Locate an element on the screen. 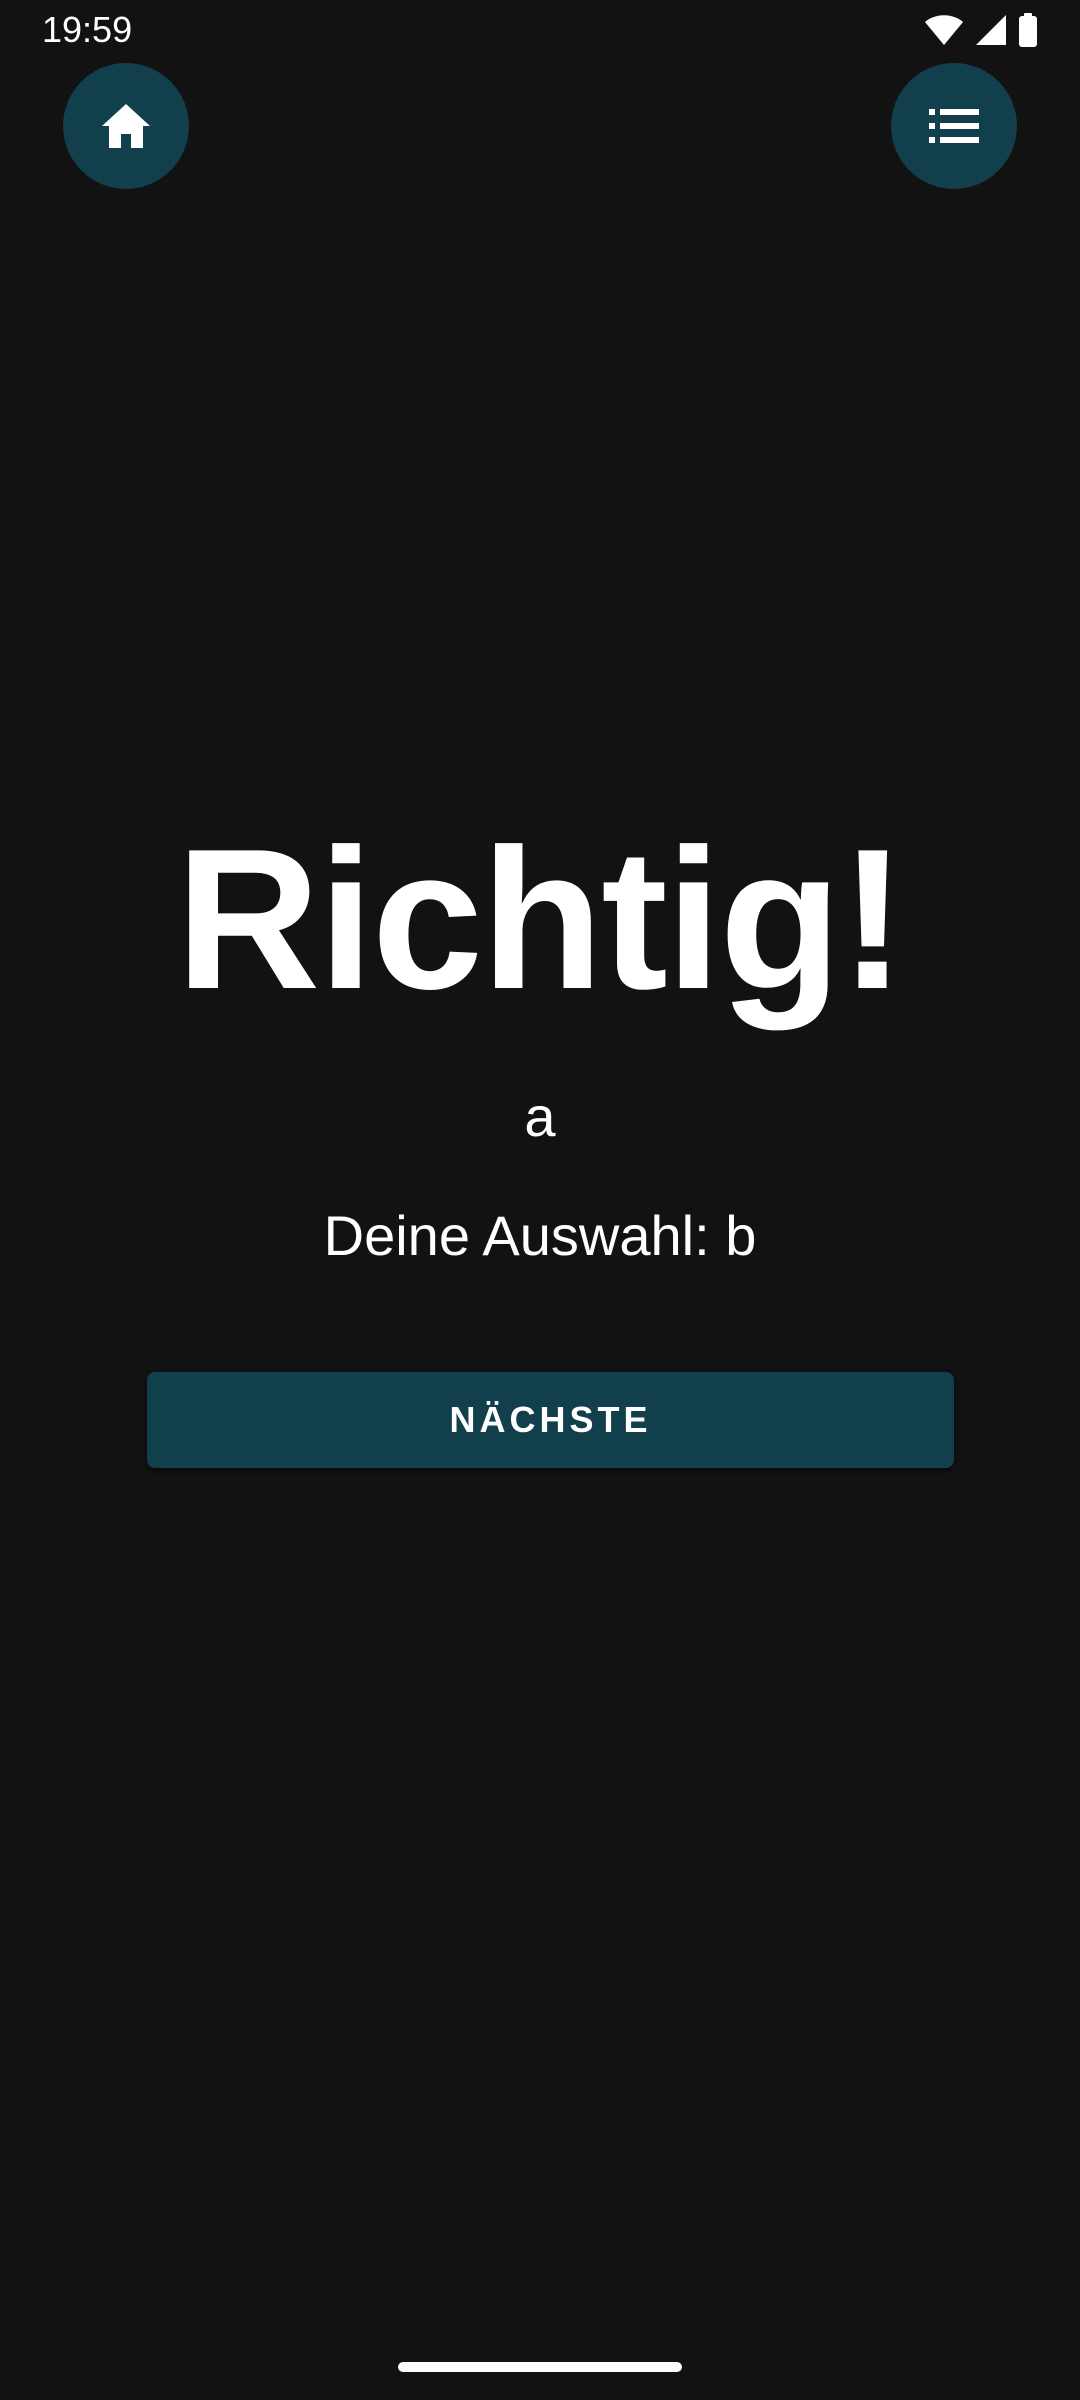 This screenshot has width=1080, height=2400. answer-text: a is located at coordinates (540, 1116).